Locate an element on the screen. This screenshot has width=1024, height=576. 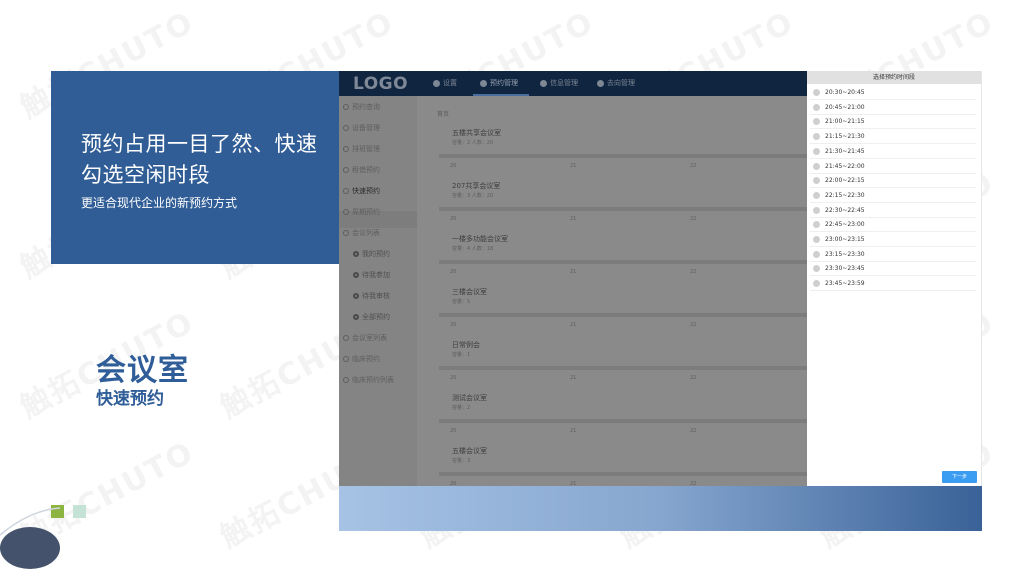
room-meta: 容量：5 is located at coordinates (461, 302).